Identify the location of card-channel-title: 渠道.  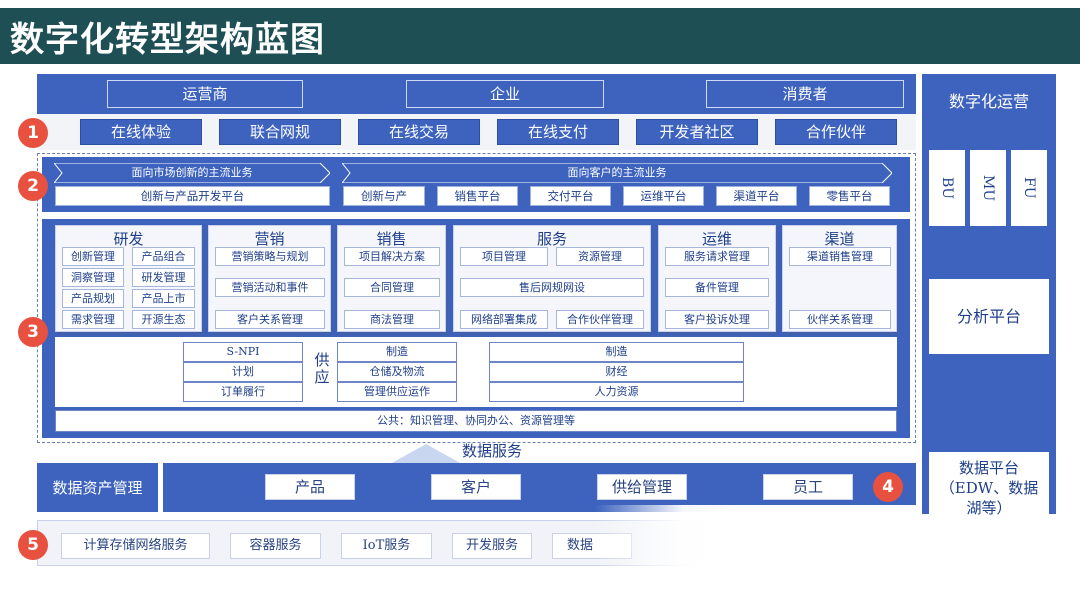
(839, 239).